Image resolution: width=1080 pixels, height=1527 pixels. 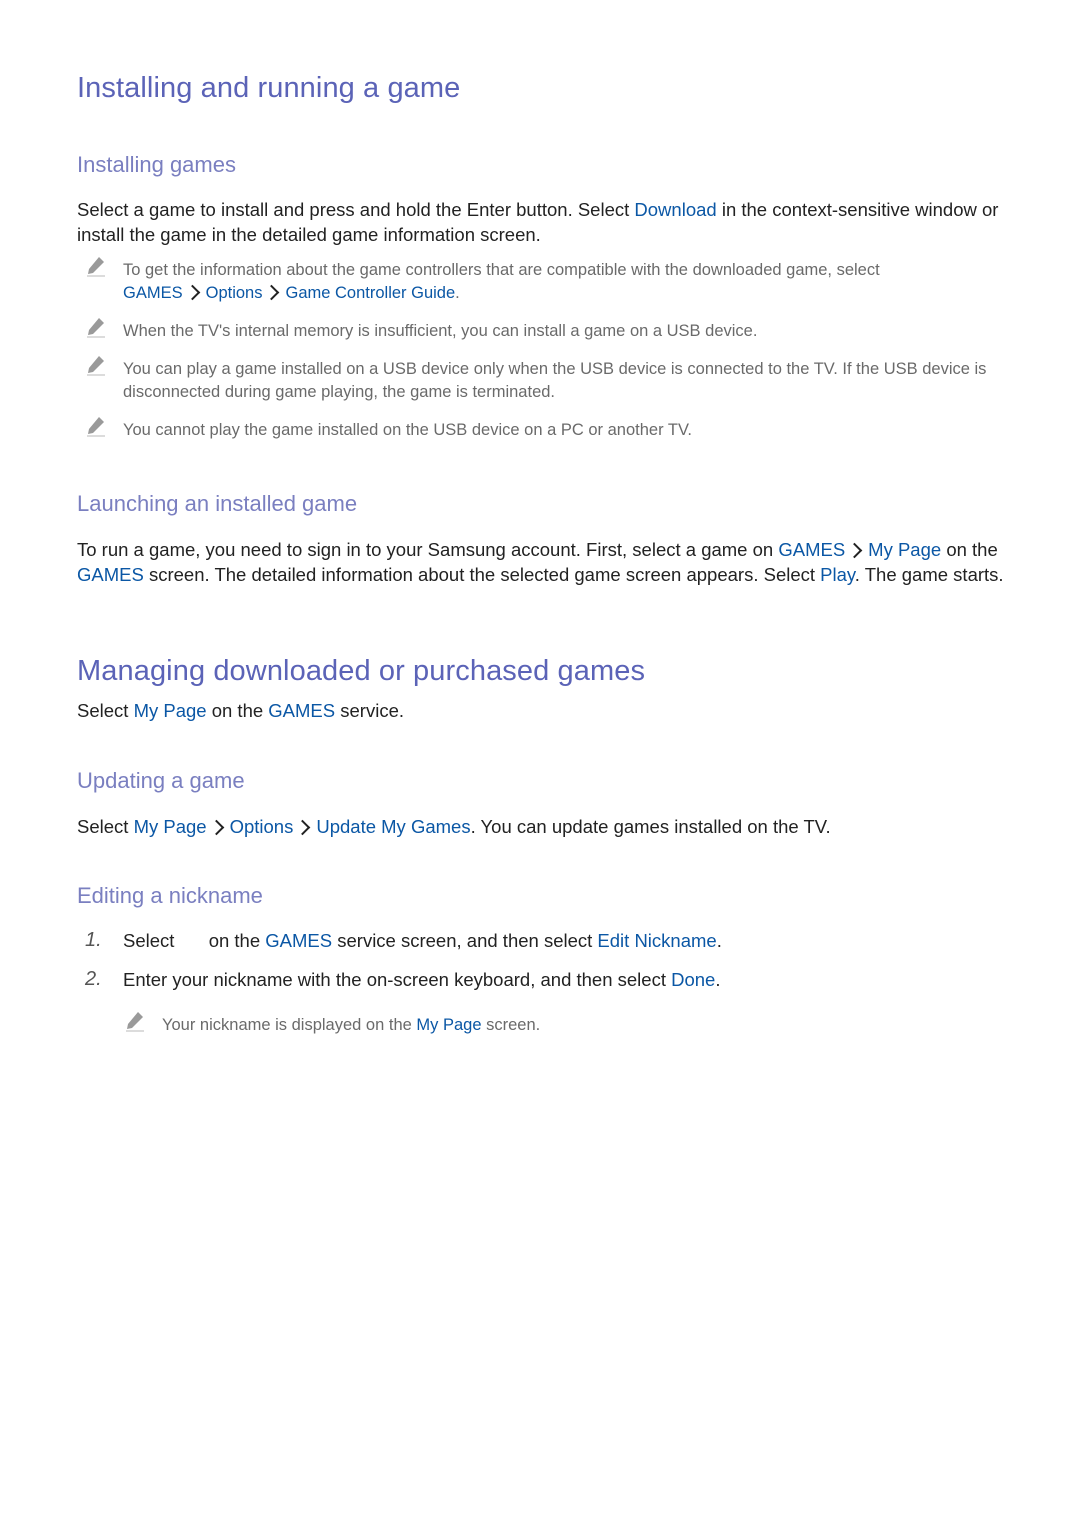 I want to click on text: . The game starts., so click(x=929, y=574).